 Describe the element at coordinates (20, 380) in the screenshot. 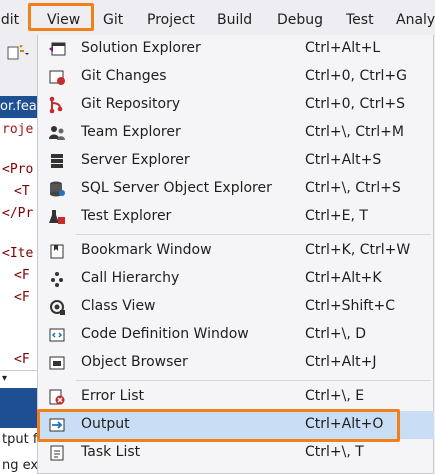

I see `dropdown-fragment: ▾` at that location.